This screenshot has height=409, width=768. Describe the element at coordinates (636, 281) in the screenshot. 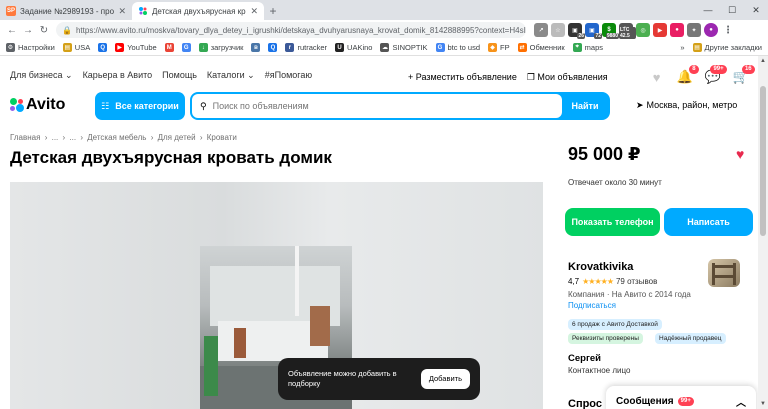

I see `reviews-link: 79 отзывов` at that location.